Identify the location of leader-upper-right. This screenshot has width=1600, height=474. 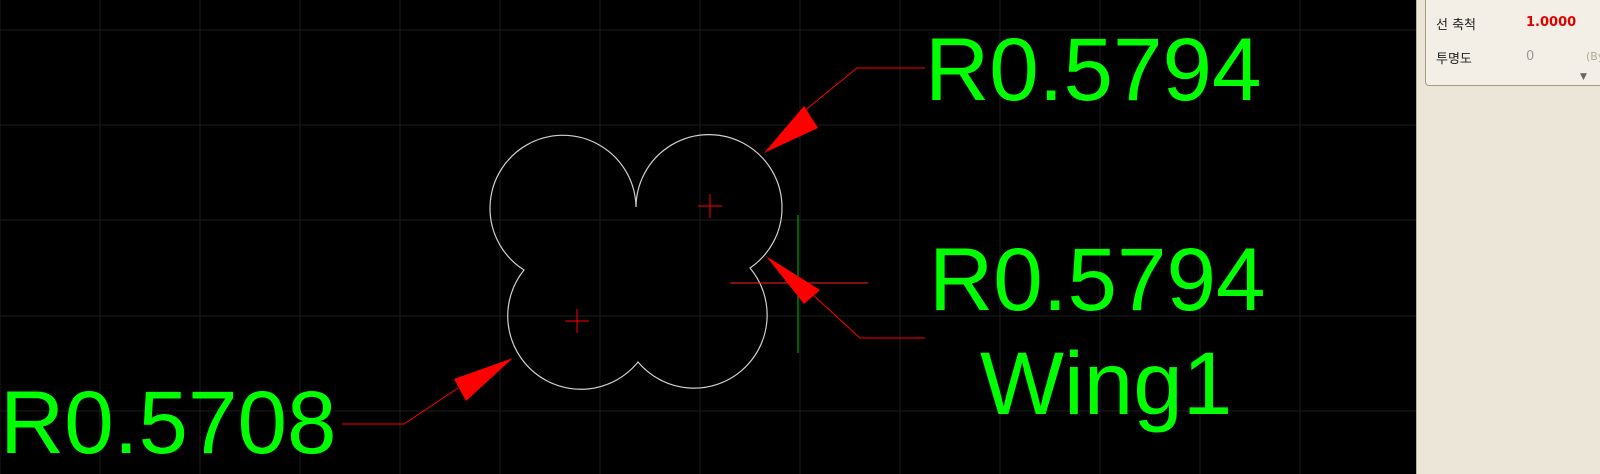
(844, 110).